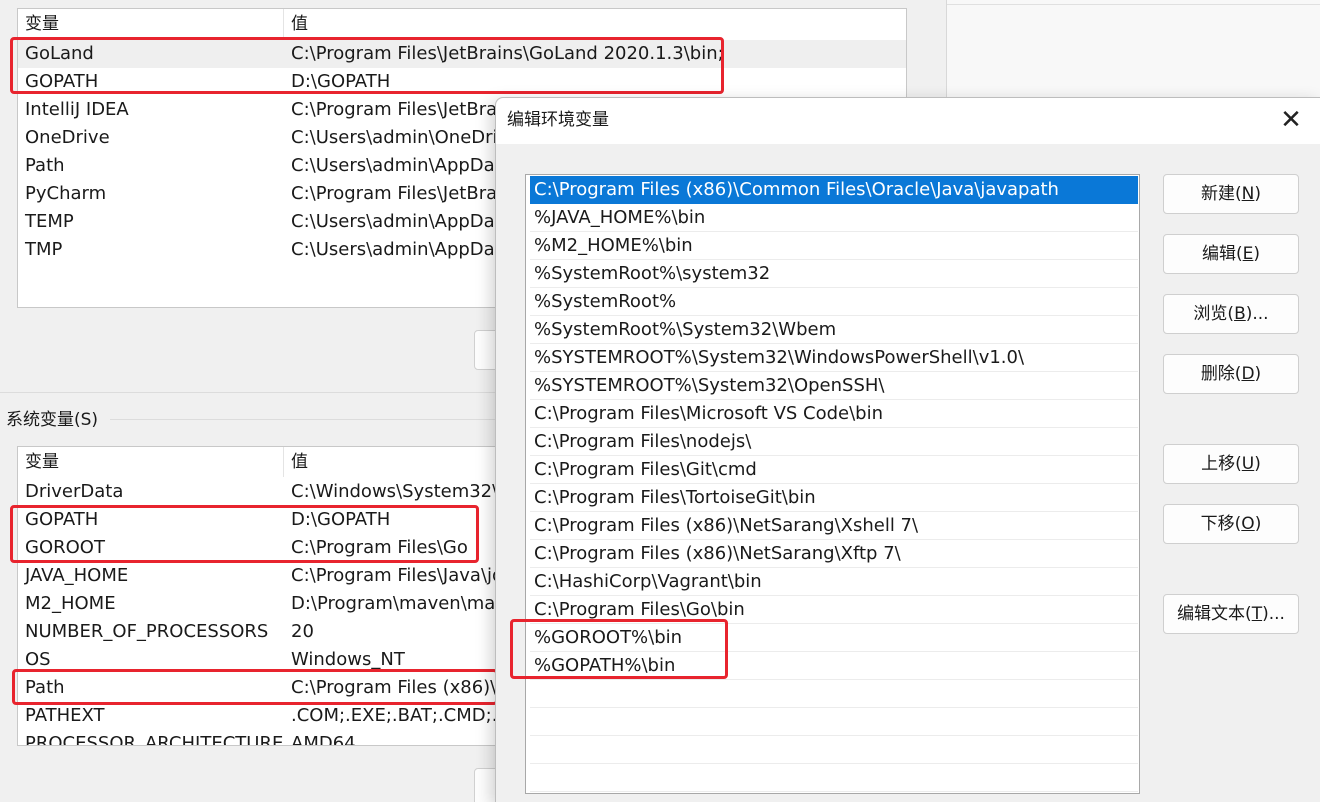  I want to click on dialog-titlebar: 编辑环境变量 ✕, so click(908, 121).